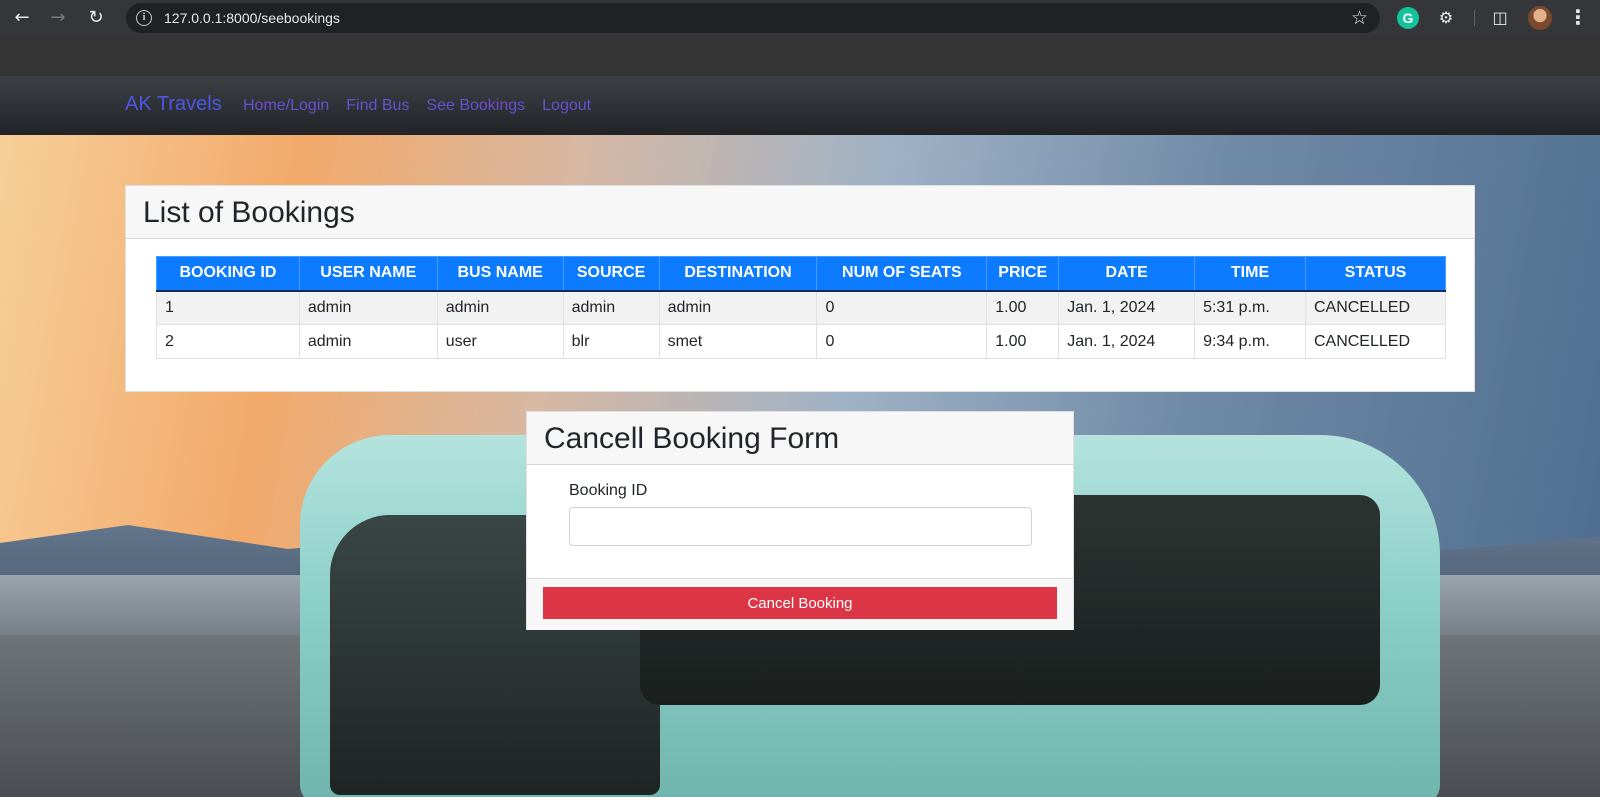  What do you see at coordinates (1359, 18) in the screenshot?
I see `star-icon: ☆` at bounding box center [1359, 18].